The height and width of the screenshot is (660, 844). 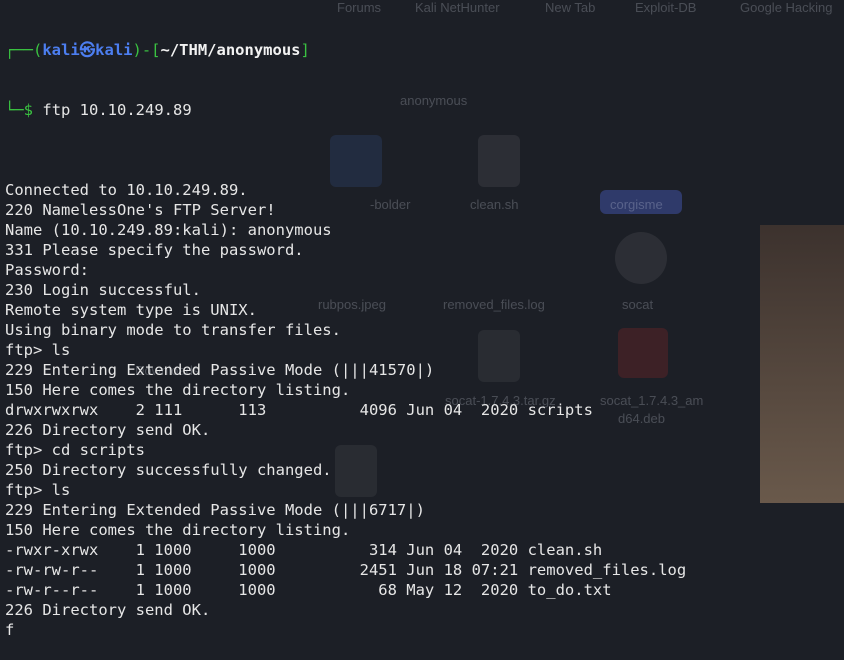 I want to click on prompt-host: kali, so click(x=114, y=50).